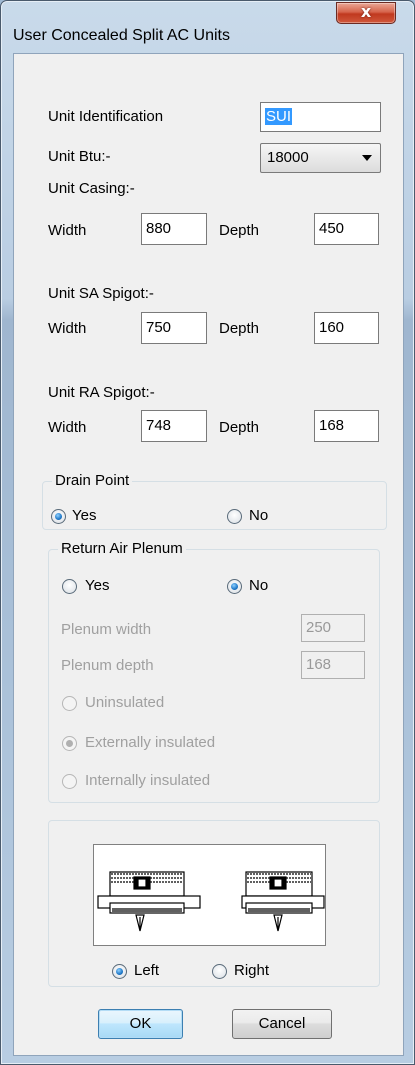 This screenshot has height=1065, width=415. Describe the element at coordinates (107, 665) in the screenshot. I see `plenum-depth-label: Plenum depth` at that location.